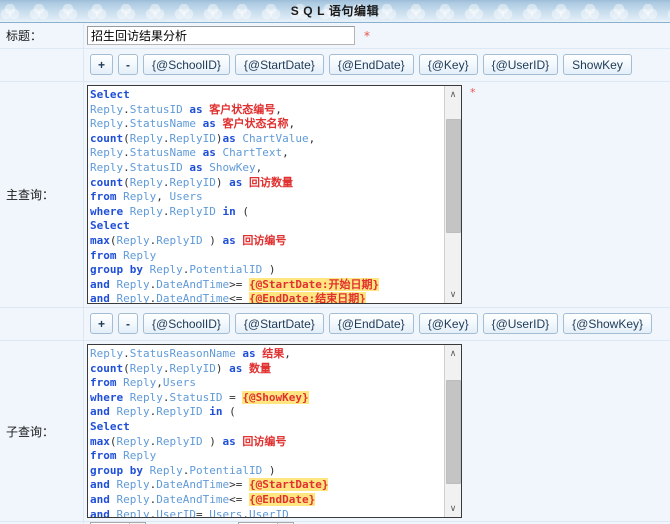 Image resolution: width=670 pixels, height=524 pixels. I want to click on code-line: Reply.StatusName as 客户状态名称,, so click(193, 124).